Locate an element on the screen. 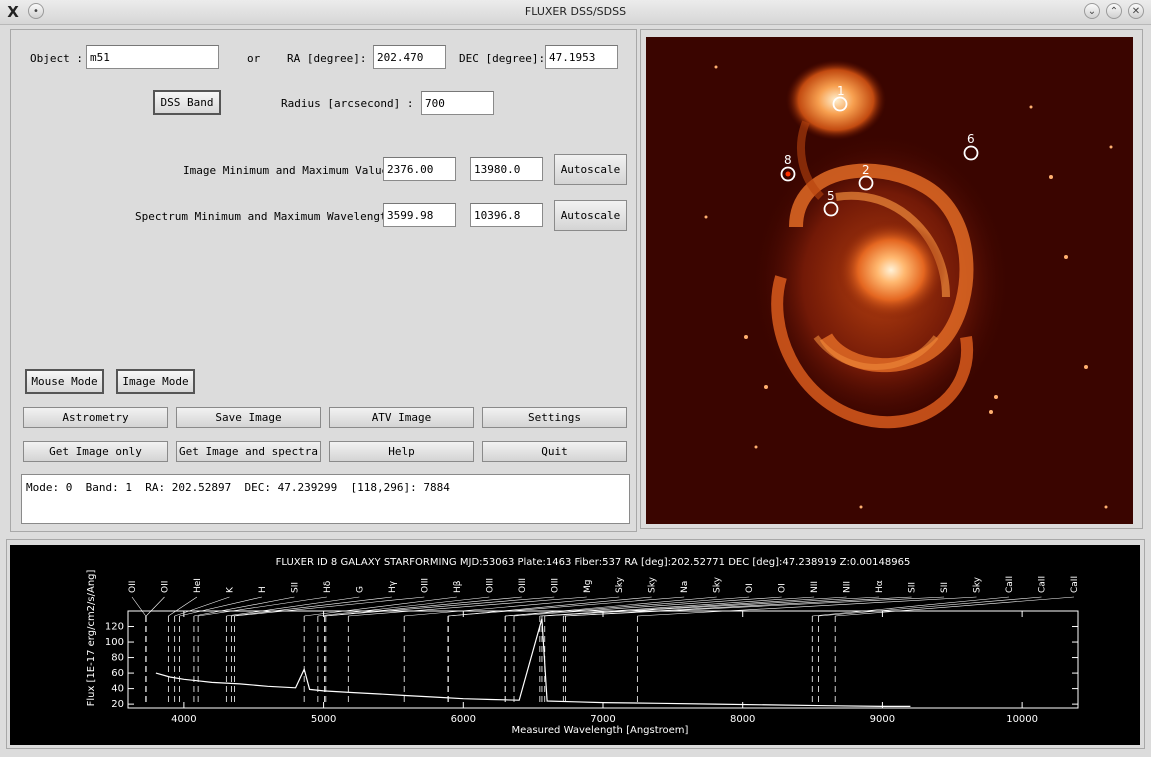 The image size is (1151, 757). svg-text: 6 is located at coordinates (971, 139).